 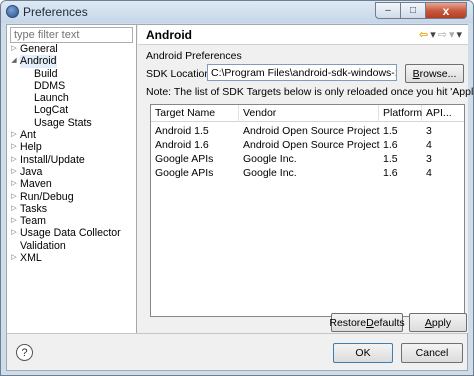 What do you see at coordinates (31, 147) in the screenshot?
I see `tree-item-label: Help` at bounding box center [31, 147].